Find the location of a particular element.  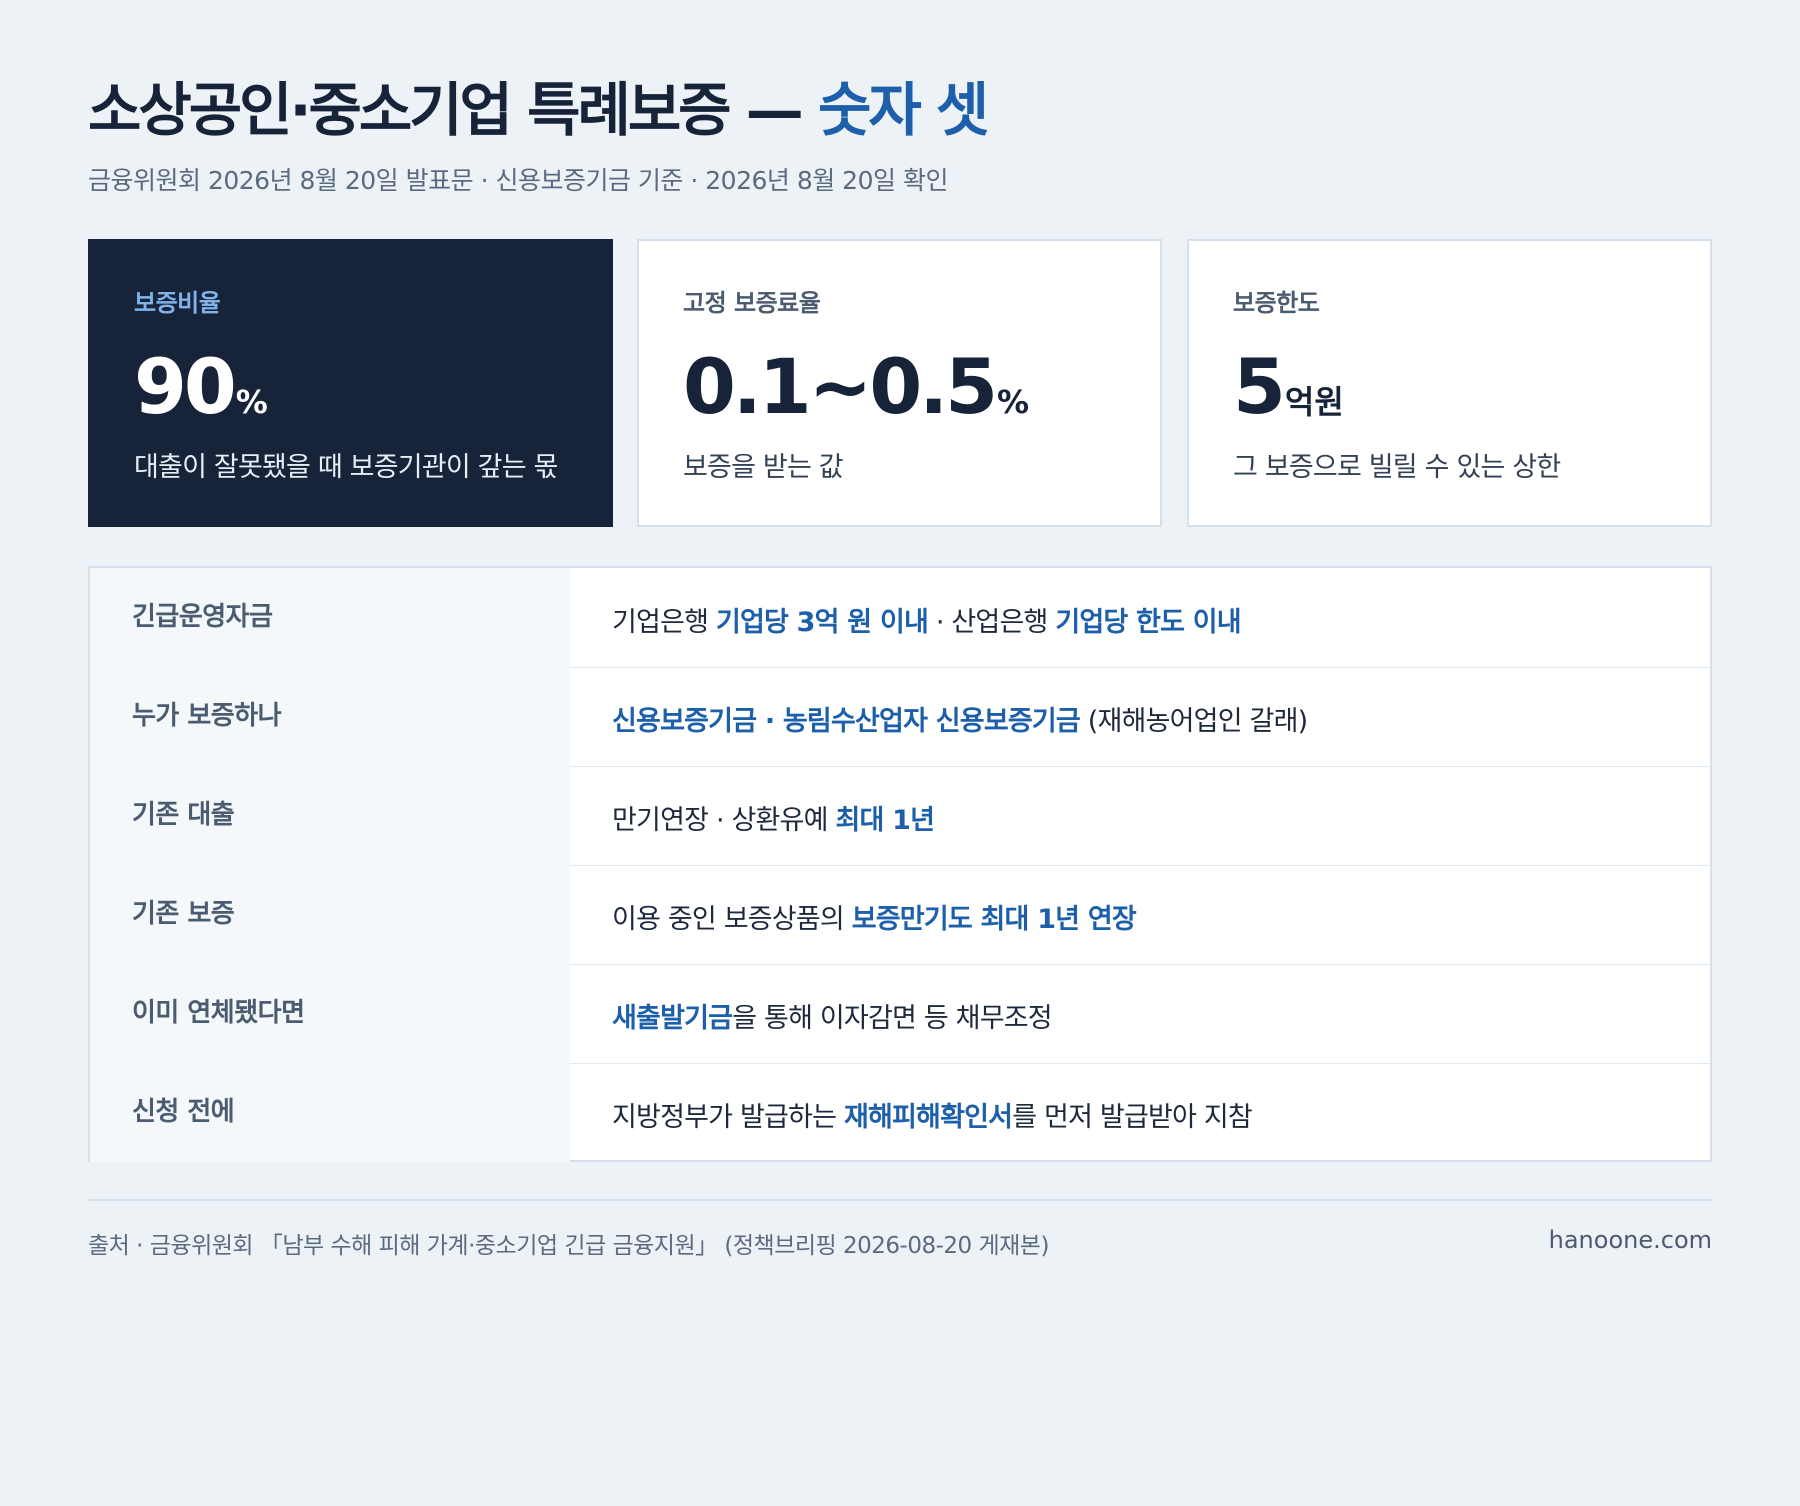

row-header: 이미 연체됐다면 is located at coordinates (330, 1013).